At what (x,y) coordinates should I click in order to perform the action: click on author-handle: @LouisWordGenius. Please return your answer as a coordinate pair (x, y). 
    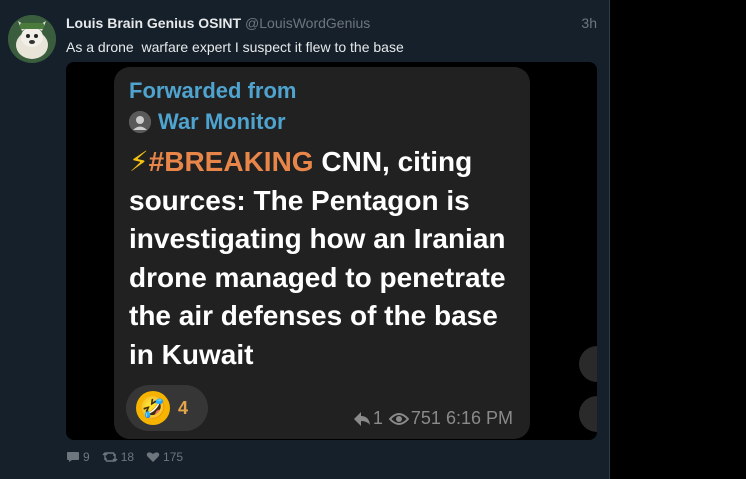
    Looking at the image, I should click on (307, 23).